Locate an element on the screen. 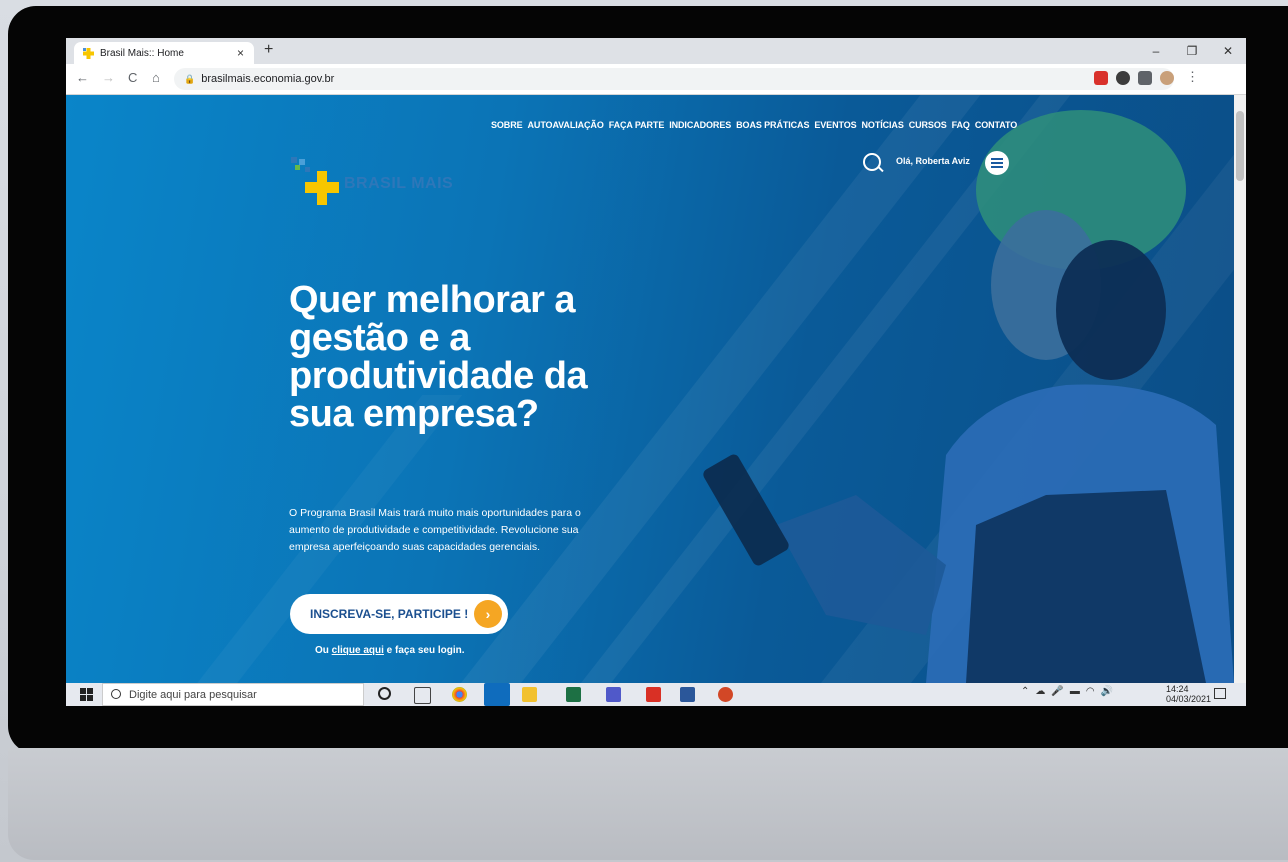 The image size is (1288, 862). browser-toolbar: ← → C ⌂ 🔒 brasilmais.economia.gov.br ⋮ is located at coordinates (656, 79).